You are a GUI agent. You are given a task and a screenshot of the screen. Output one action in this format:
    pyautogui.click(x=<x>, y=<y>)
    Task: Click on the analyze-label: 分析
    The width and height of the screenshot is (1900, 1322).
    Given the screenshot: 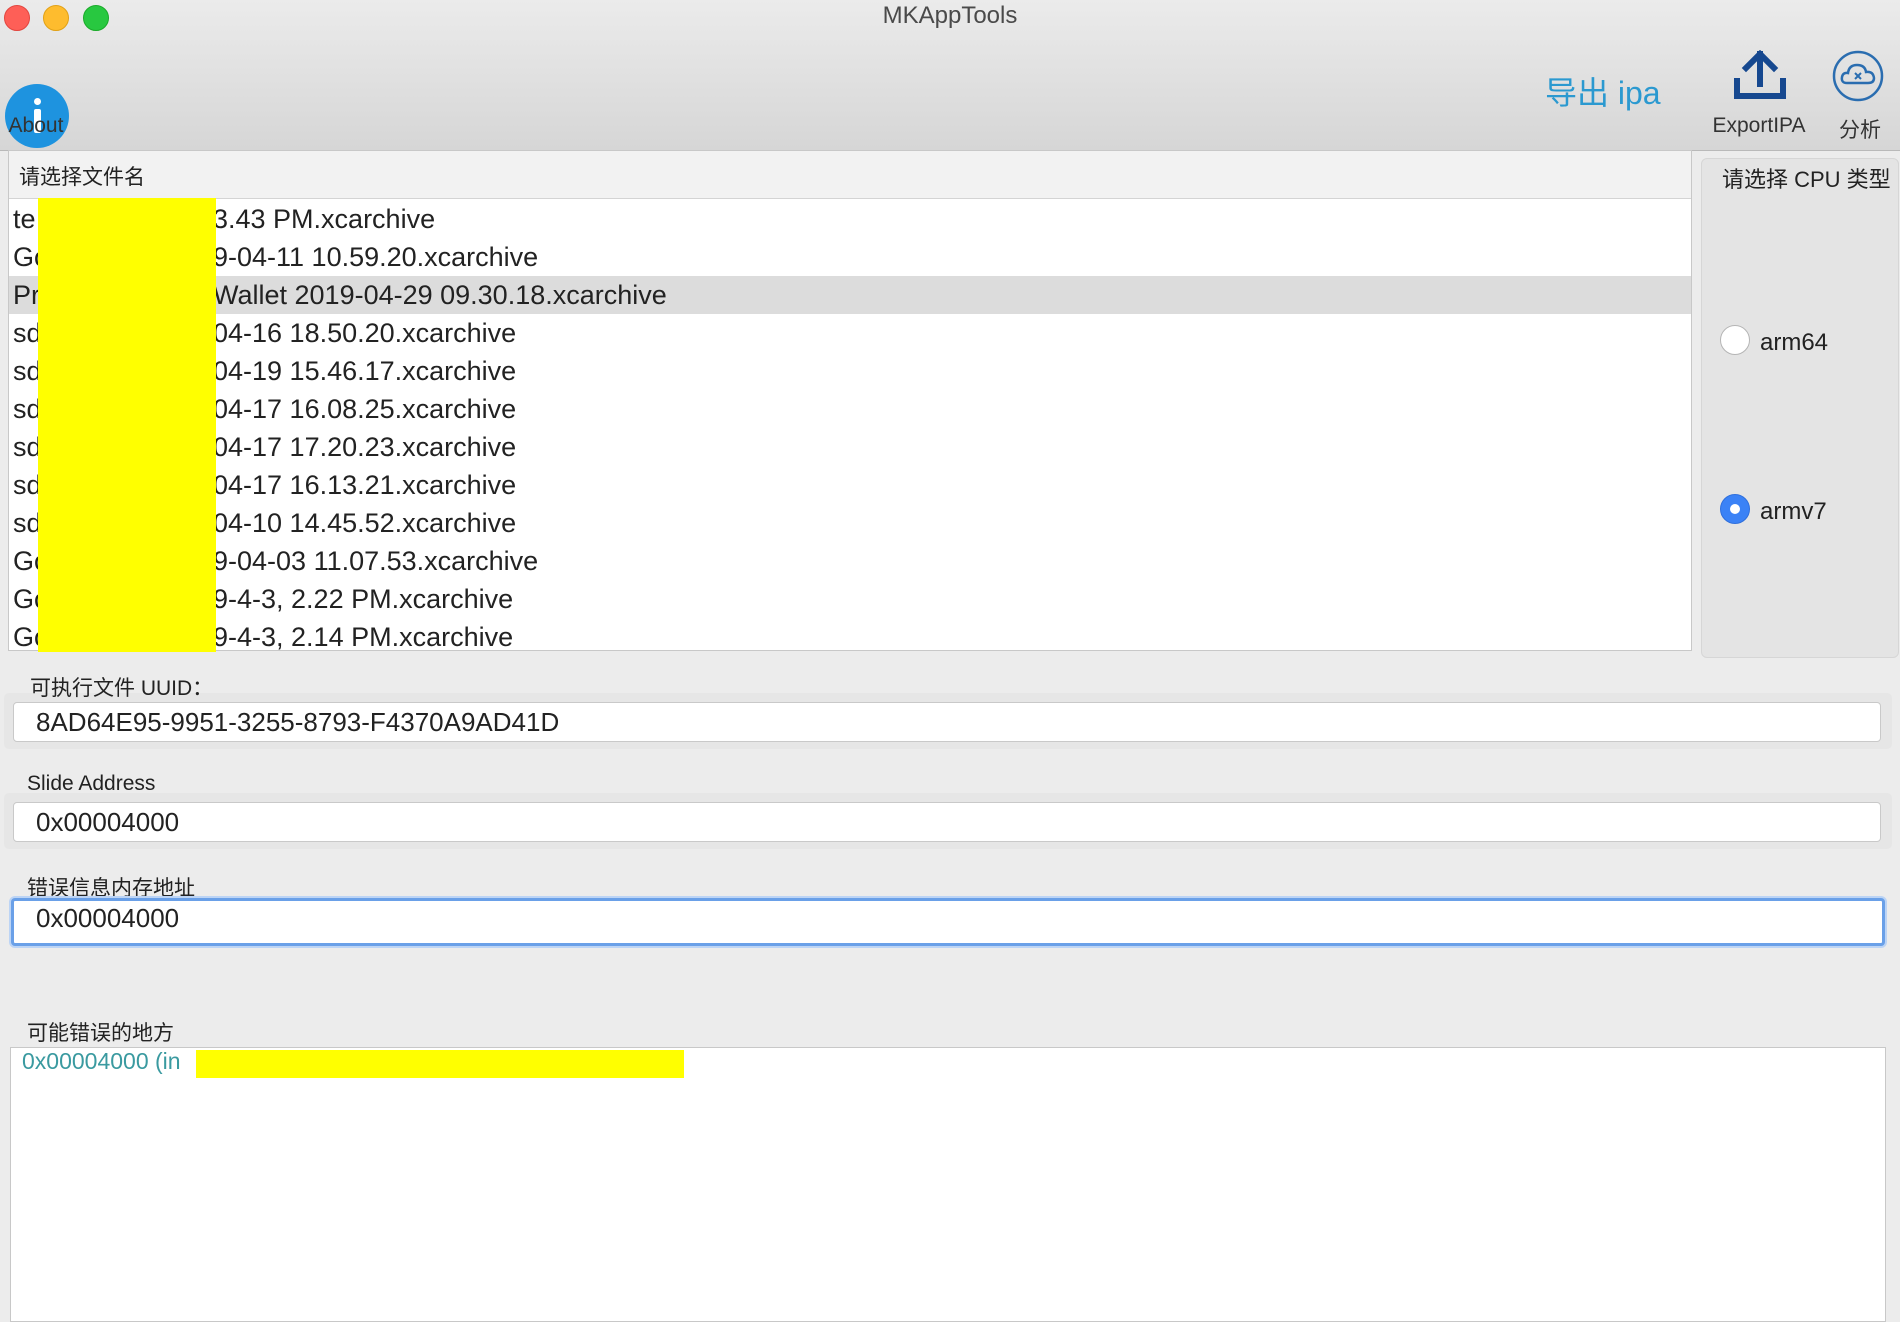 What is the action you would take?
    pyautogui.click(x=1860, y=130)
    